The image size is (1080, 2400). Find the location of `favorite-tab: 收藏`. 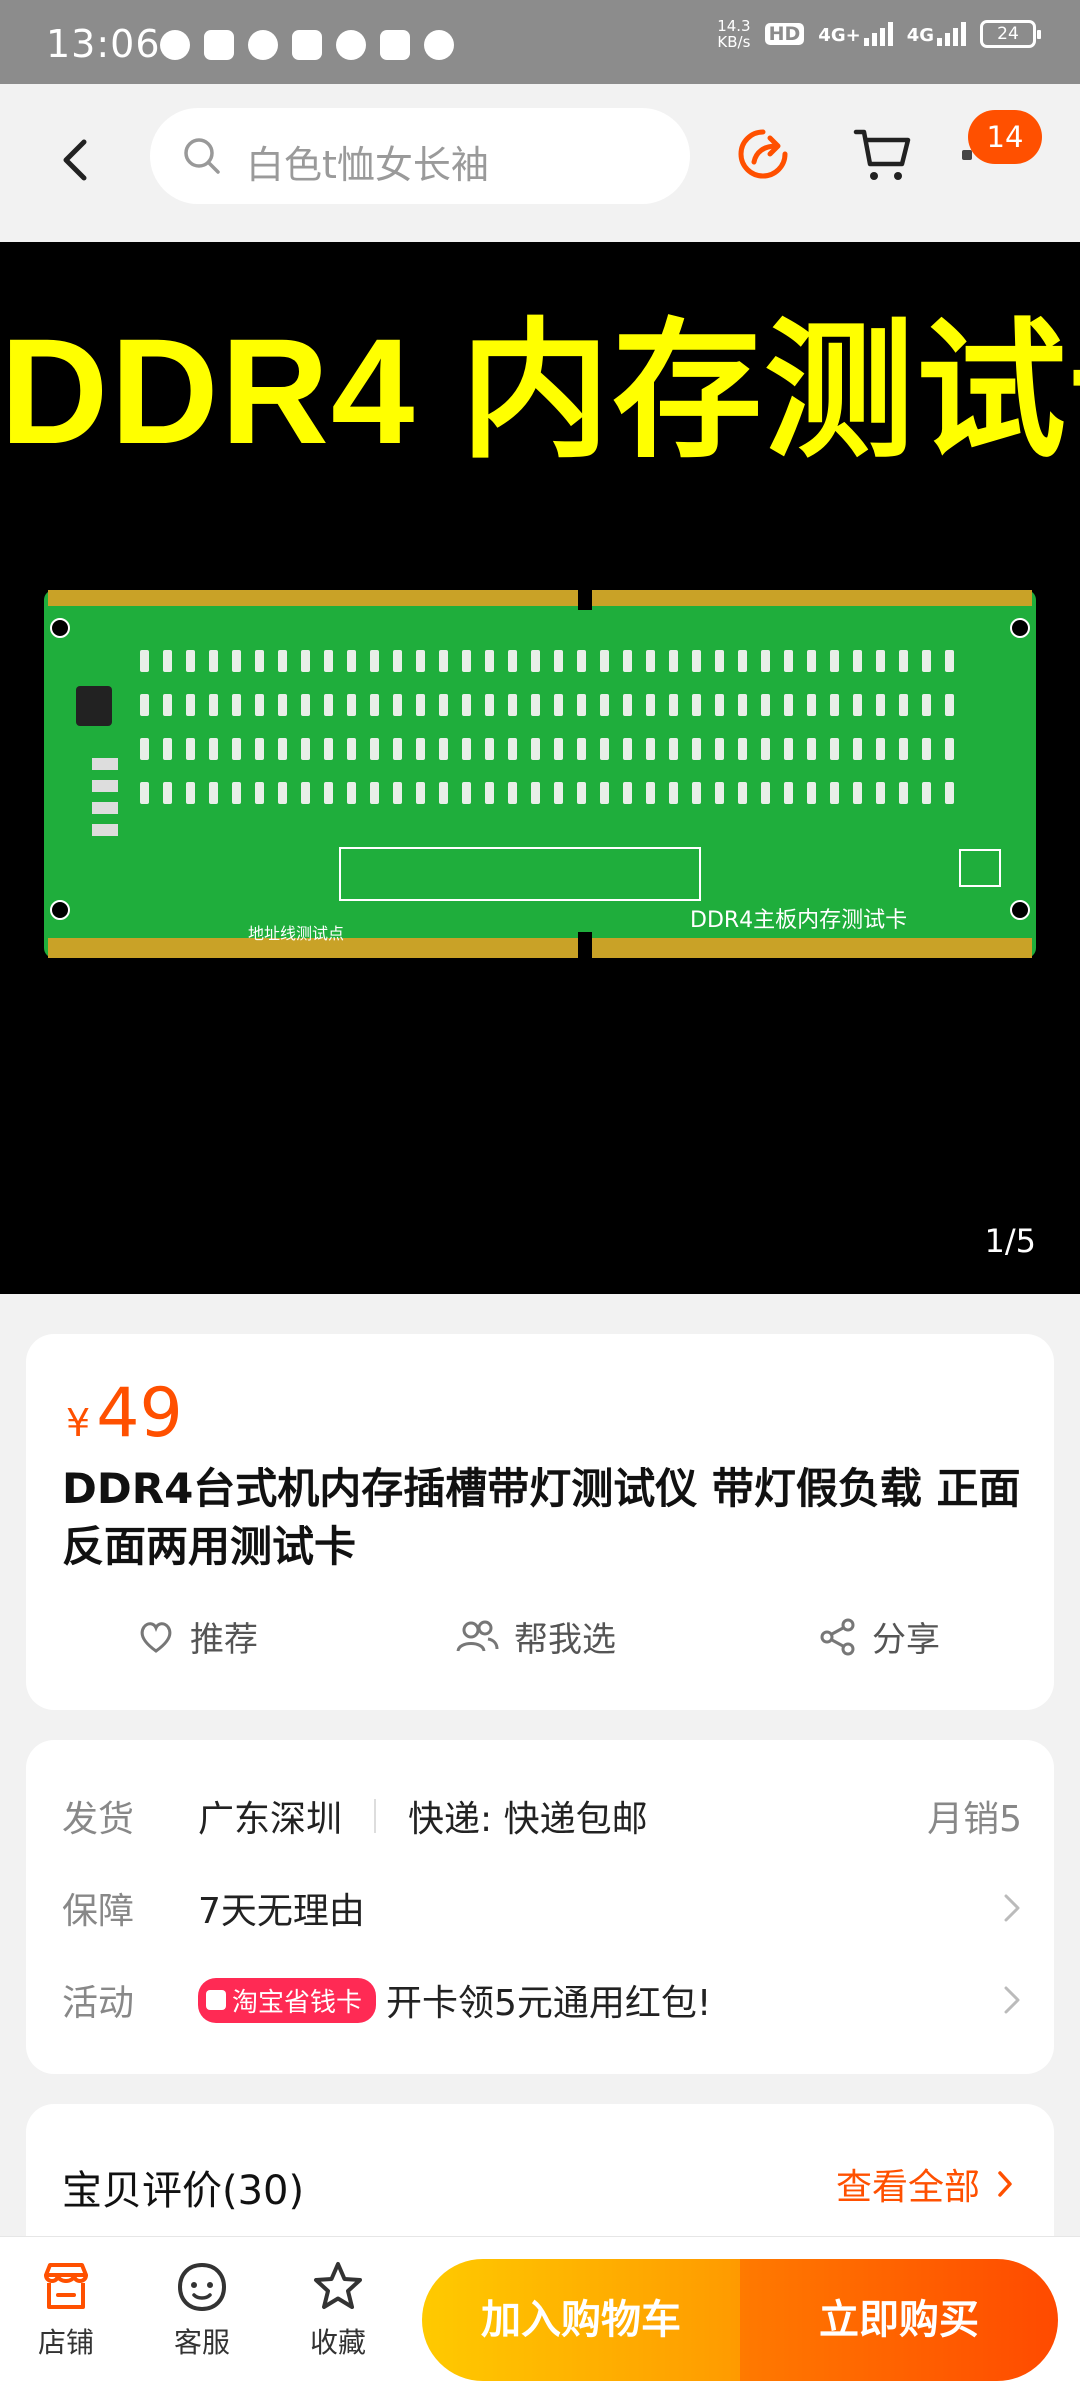

favorite-tab: 收藏 is located at coordinates (338, 2310).